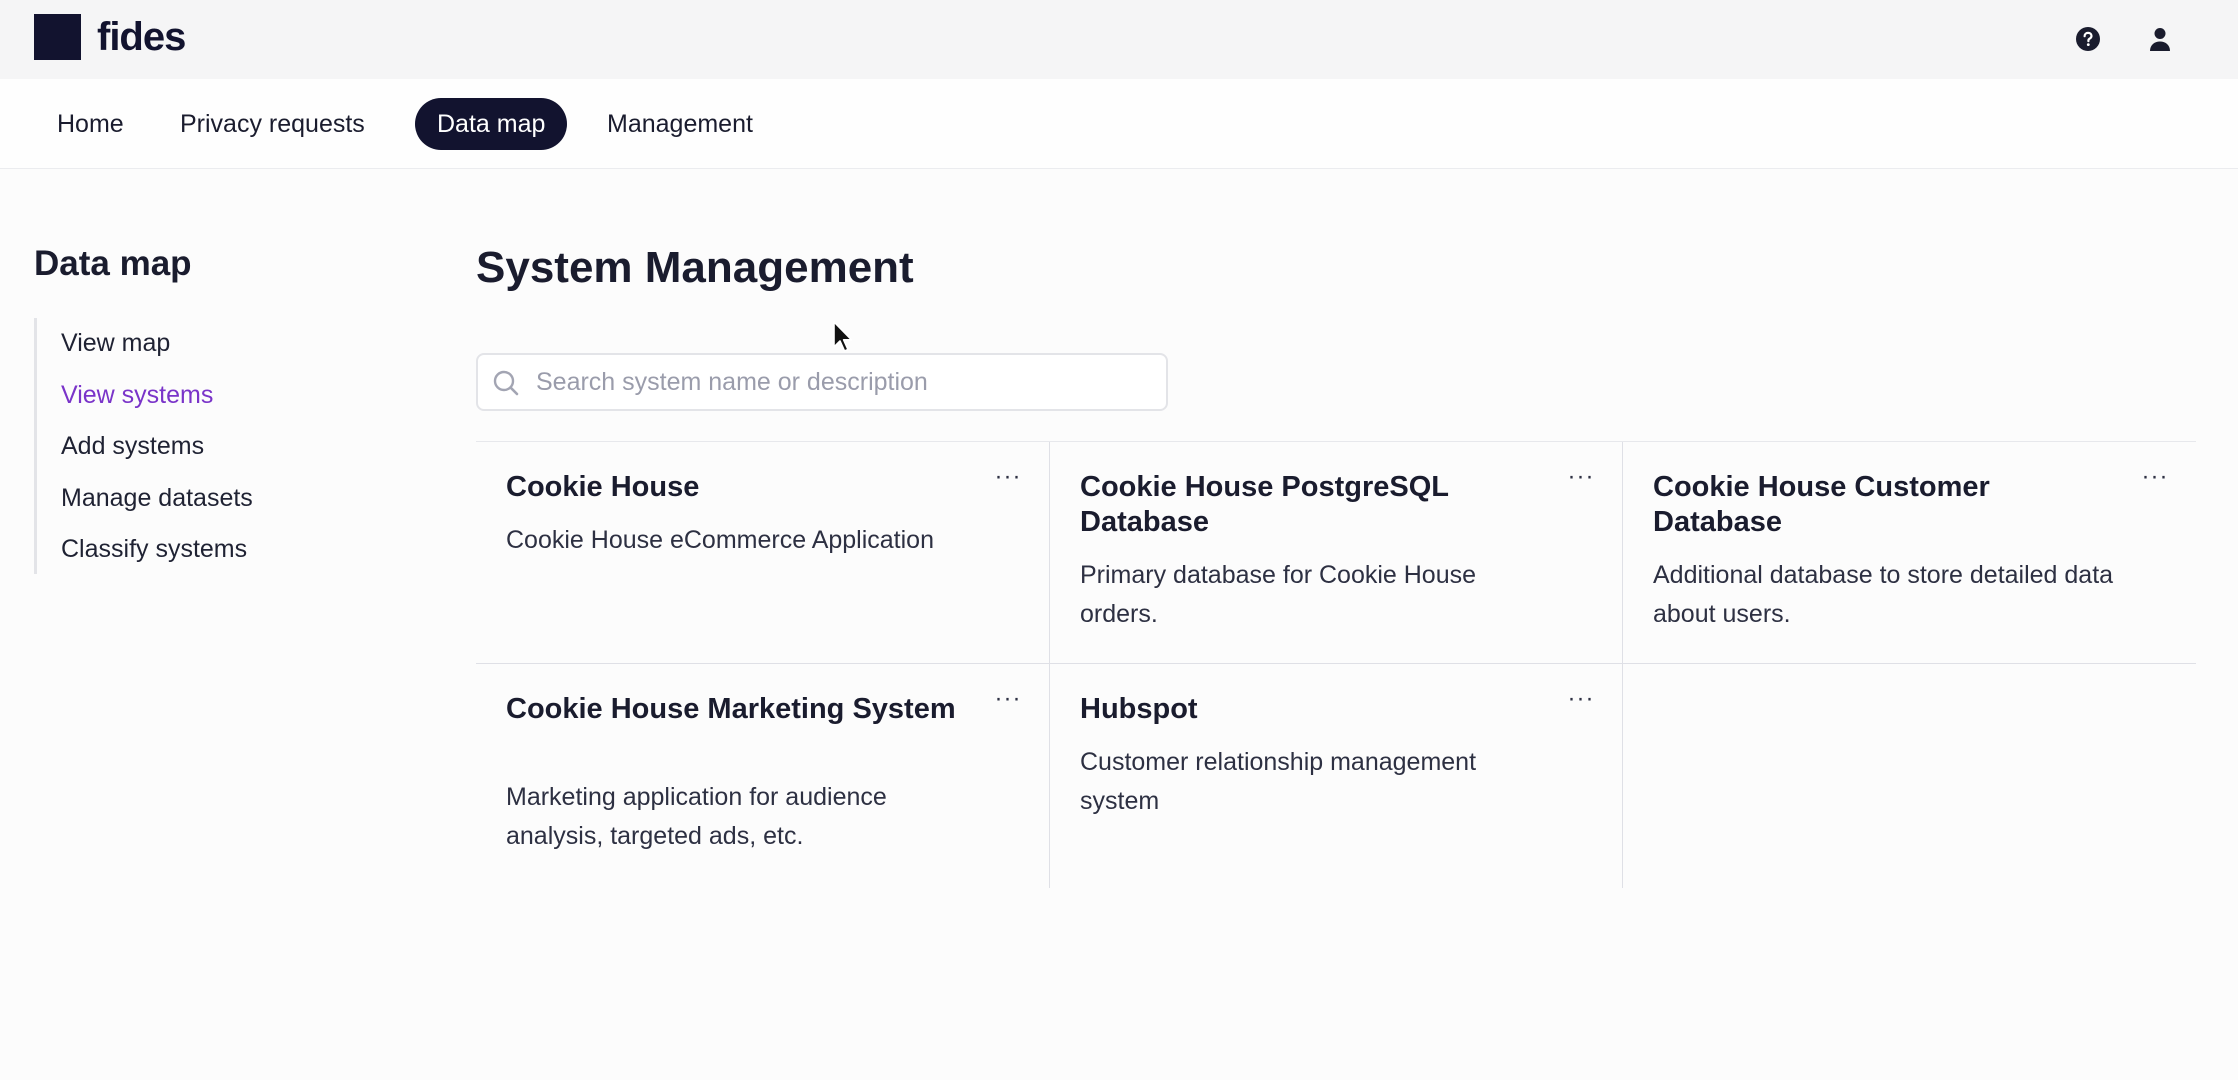 This screenshot has height=1080, width=2238. I want to click on sidebar-item-classify-systems: Classify systems, so click(154, 549).